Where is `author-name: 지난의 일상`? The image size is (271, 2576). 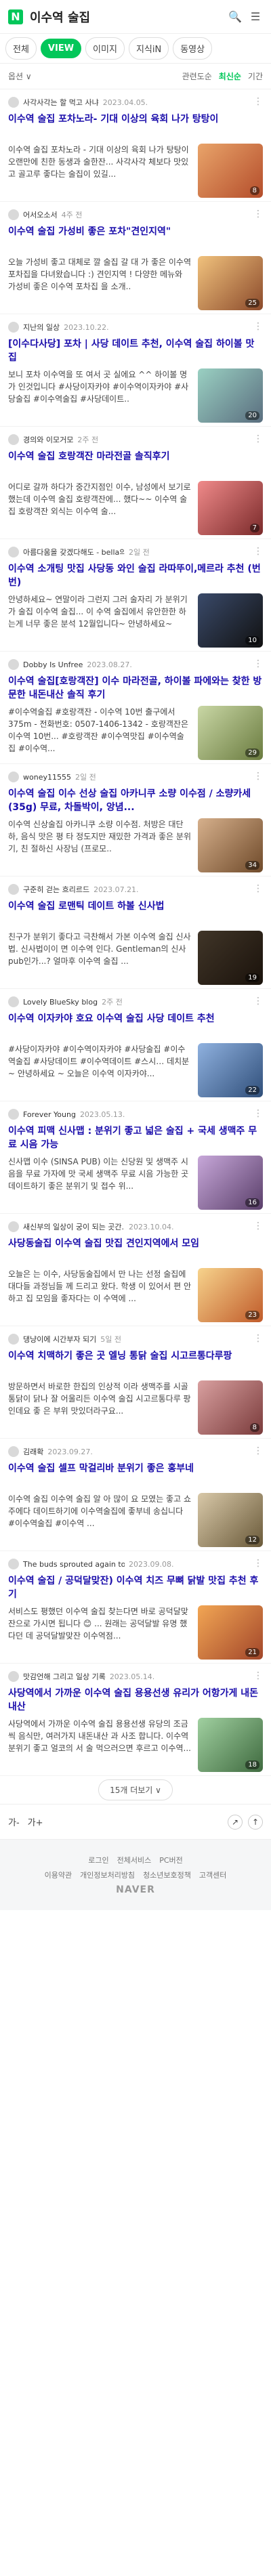
author-name: 지난의 일상 is located at coordinates (41, 328).